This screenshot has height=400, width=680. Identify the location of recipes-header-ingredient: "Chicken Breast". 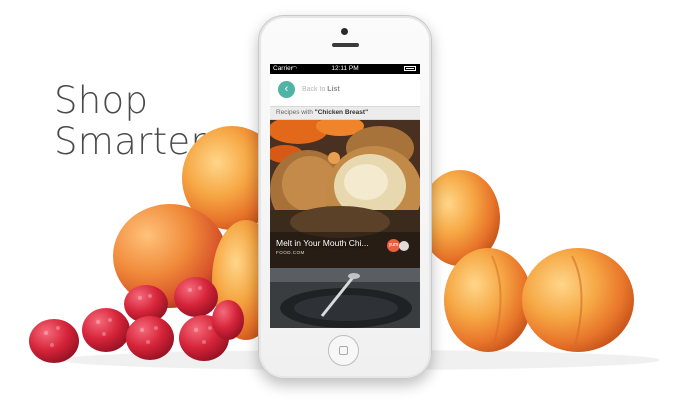
(341, 112).